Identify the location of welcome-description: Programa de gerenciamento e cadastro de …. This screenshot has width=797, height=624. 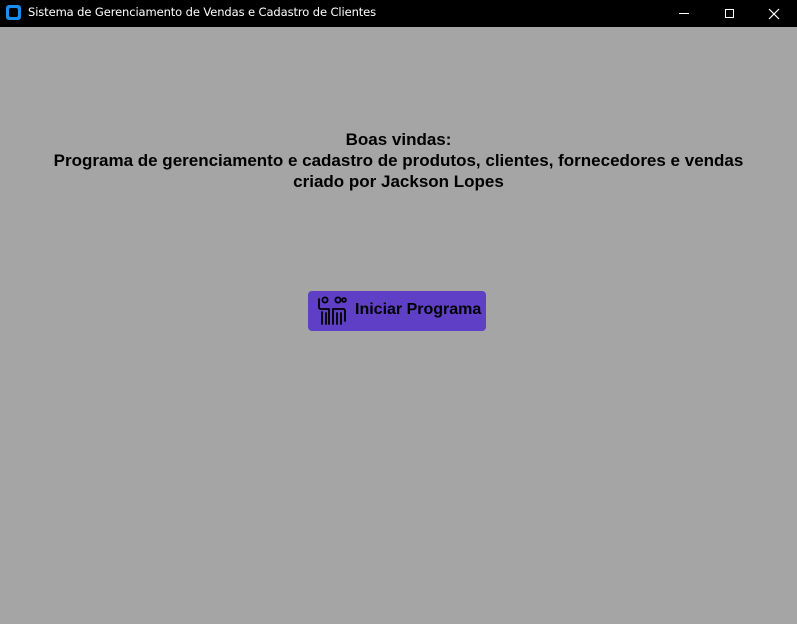
(398, 160).